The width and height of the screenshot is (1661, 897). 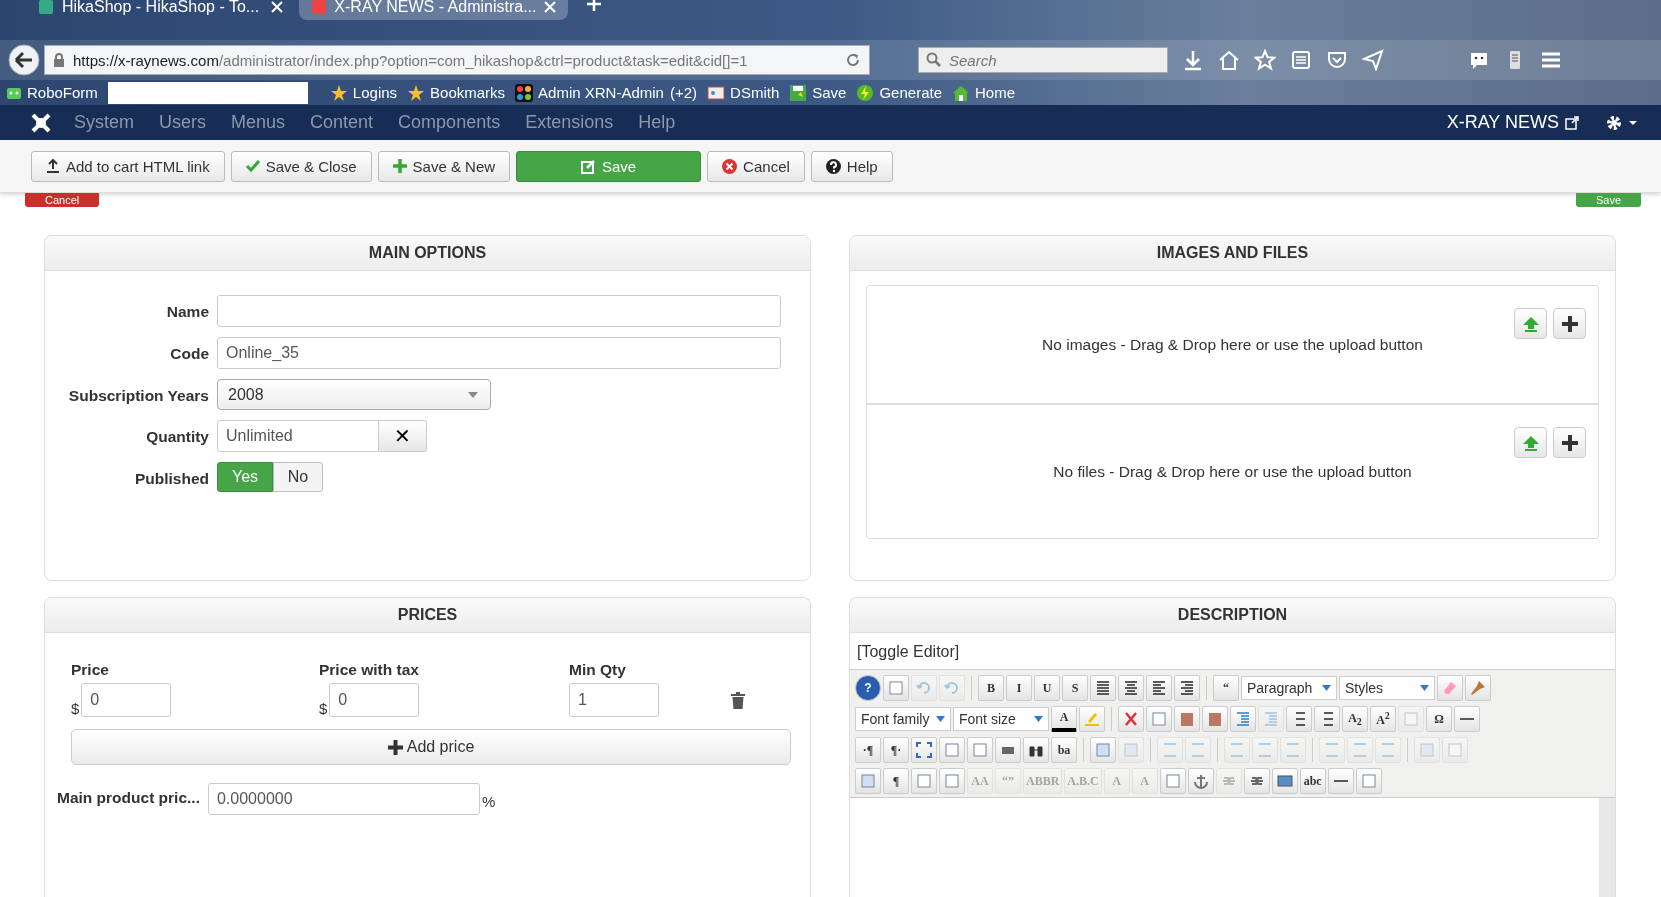 I want to click on scrollbar, so click(x=1607, y=847).